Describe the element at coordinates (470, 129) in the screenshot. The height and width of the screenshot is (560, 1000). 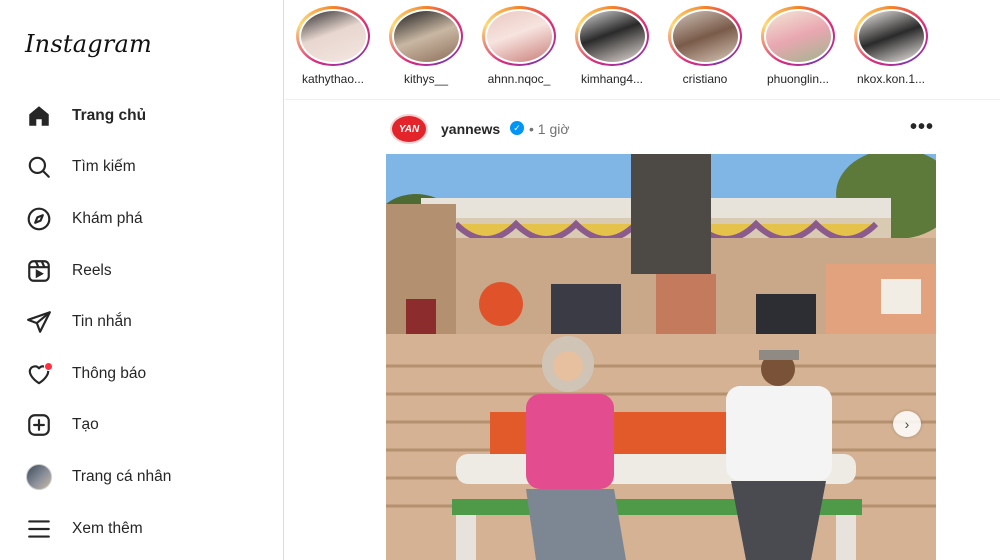
I see `post-username: yannews` at that location.